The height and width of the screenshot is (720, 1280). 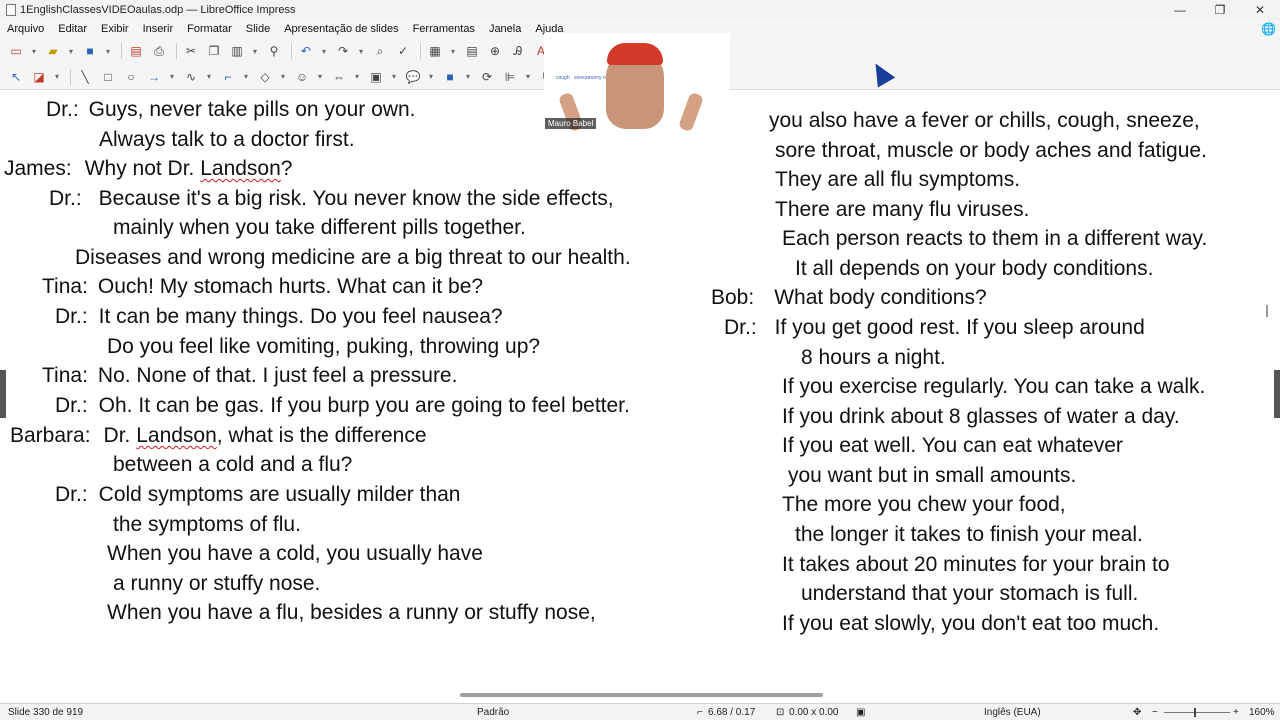 I want to click on zoom-slider-thumb, so click(x=1195, y=712).